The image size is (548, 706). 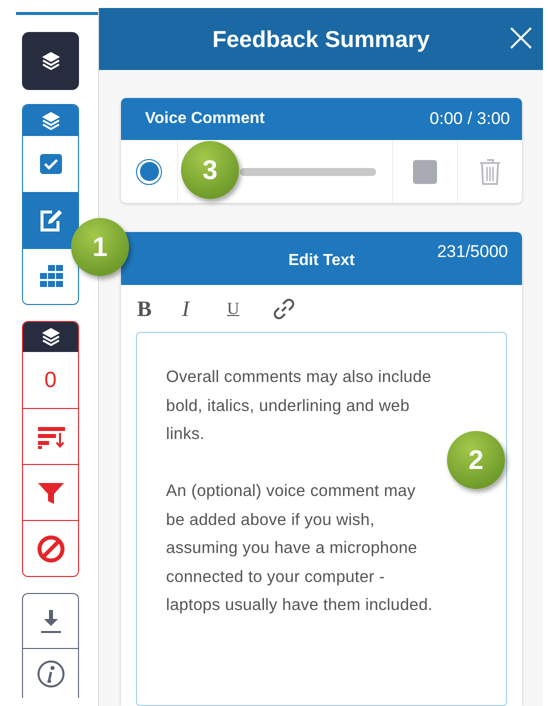 I want to click on underline-button: U, so click(x=249, y=308).